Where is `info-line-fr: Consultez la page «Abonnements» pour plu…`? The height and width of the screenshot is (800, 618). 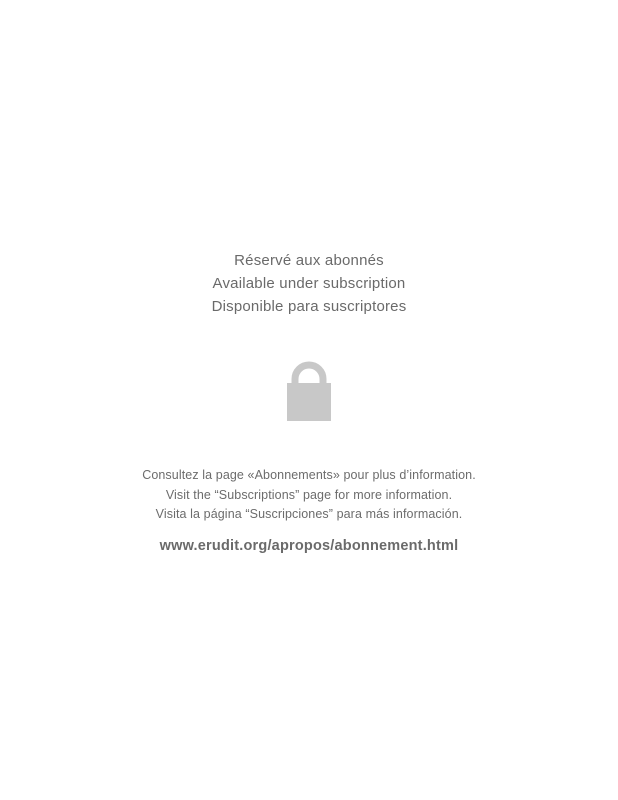
info-line-fr: Consultez la page «Abonnements» pour plu… is located at coordinates (309, 475).